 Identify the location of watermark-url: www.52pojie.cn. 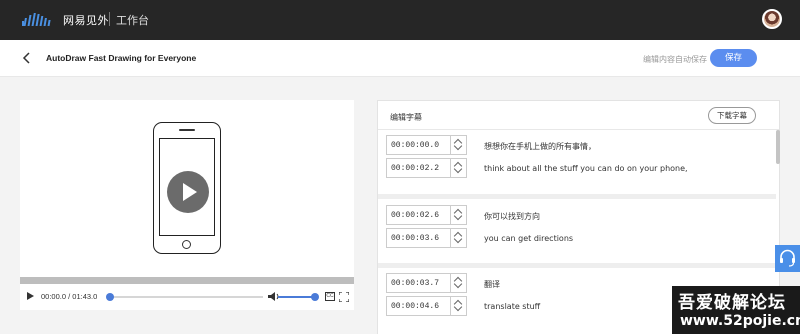
(740, 321).